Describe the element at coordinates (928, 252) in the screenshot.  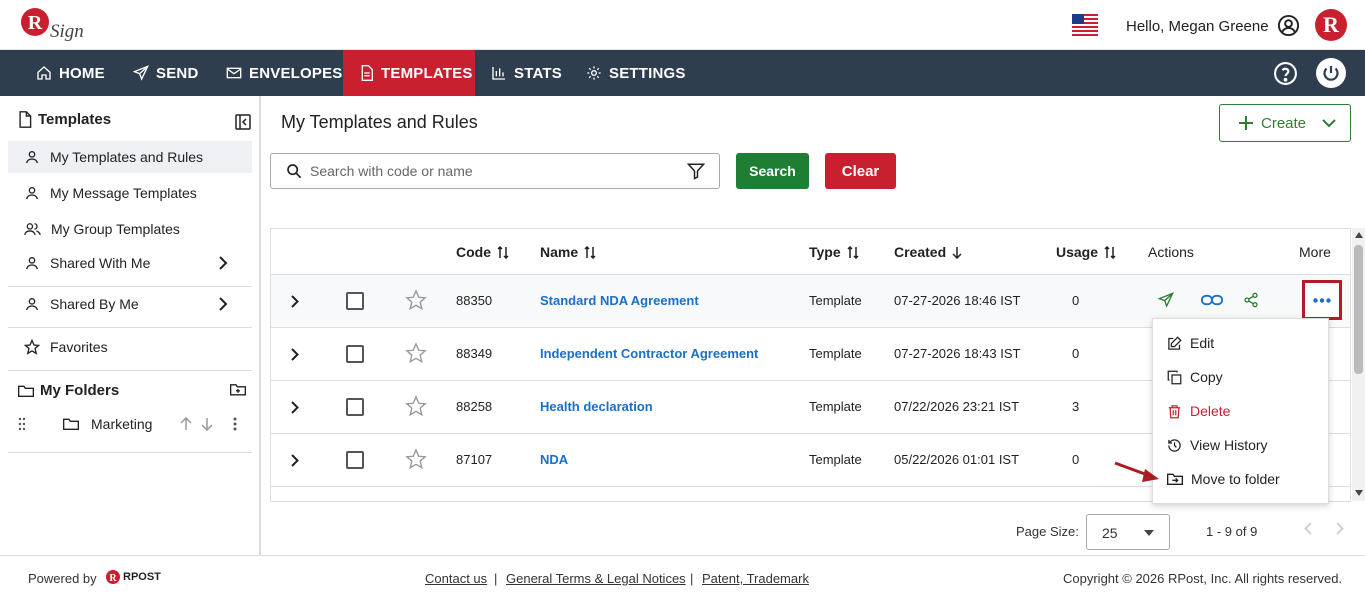
I see `column-header-created: Created` at that location.